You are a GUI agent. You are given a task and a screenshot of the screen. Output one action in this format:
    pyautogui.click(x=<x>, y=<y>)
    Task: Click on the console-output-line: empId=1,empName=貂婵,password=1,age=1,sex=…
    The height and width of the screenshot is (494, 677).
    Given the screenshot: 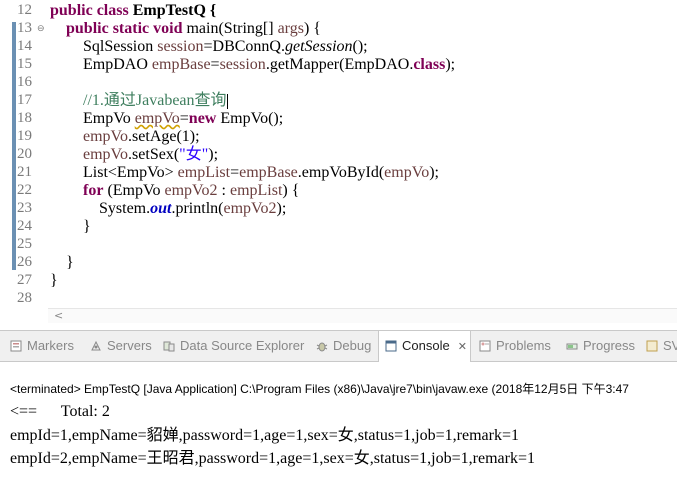 What is the action you would take?
    pyautogui.click(x=264, y=435)
    